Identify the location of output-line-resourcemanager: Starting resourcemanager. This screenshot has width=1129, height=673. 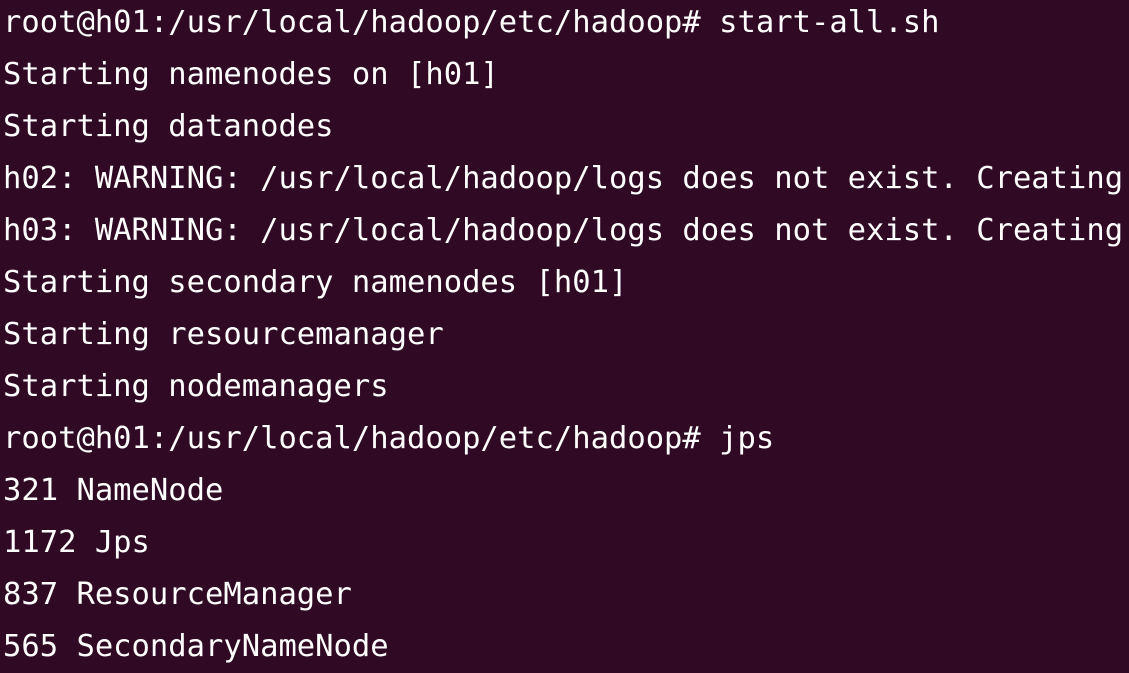
(223, 334).